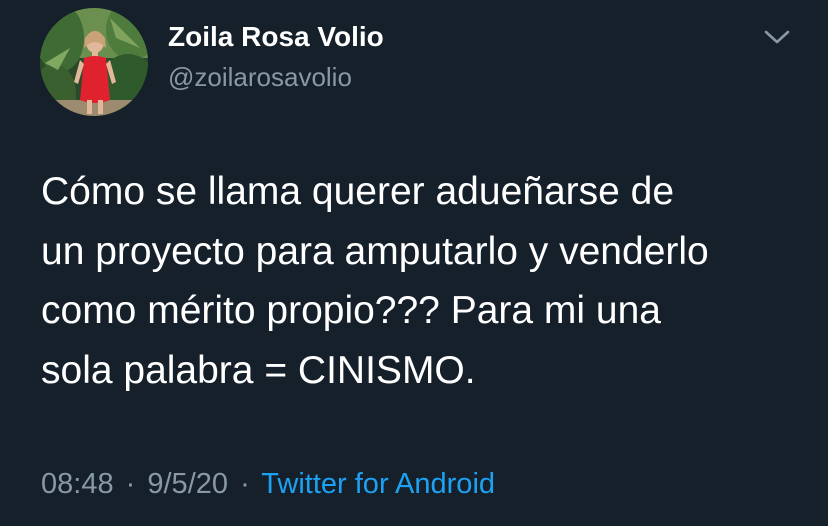 The width and height of the screenshot is (828, 526). What do you see at coordinates (351, 310) in the screenshot?
I see `tweet-text-line: como mérito propio??? Para mi una` at bounding box center [351, 310].